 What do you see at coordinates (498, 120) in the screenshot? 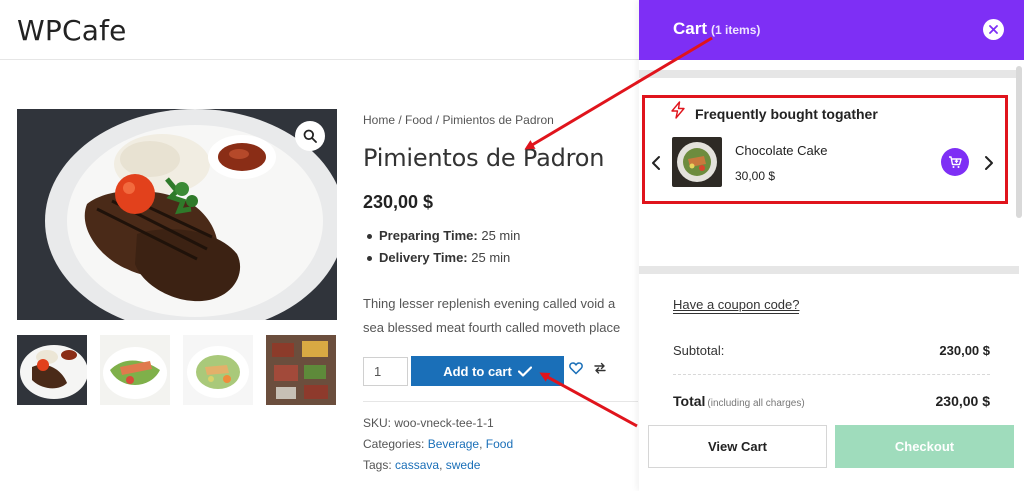
I see `breadcrumb-current: Pimientos de Padron` at bounding box center [498, 120].